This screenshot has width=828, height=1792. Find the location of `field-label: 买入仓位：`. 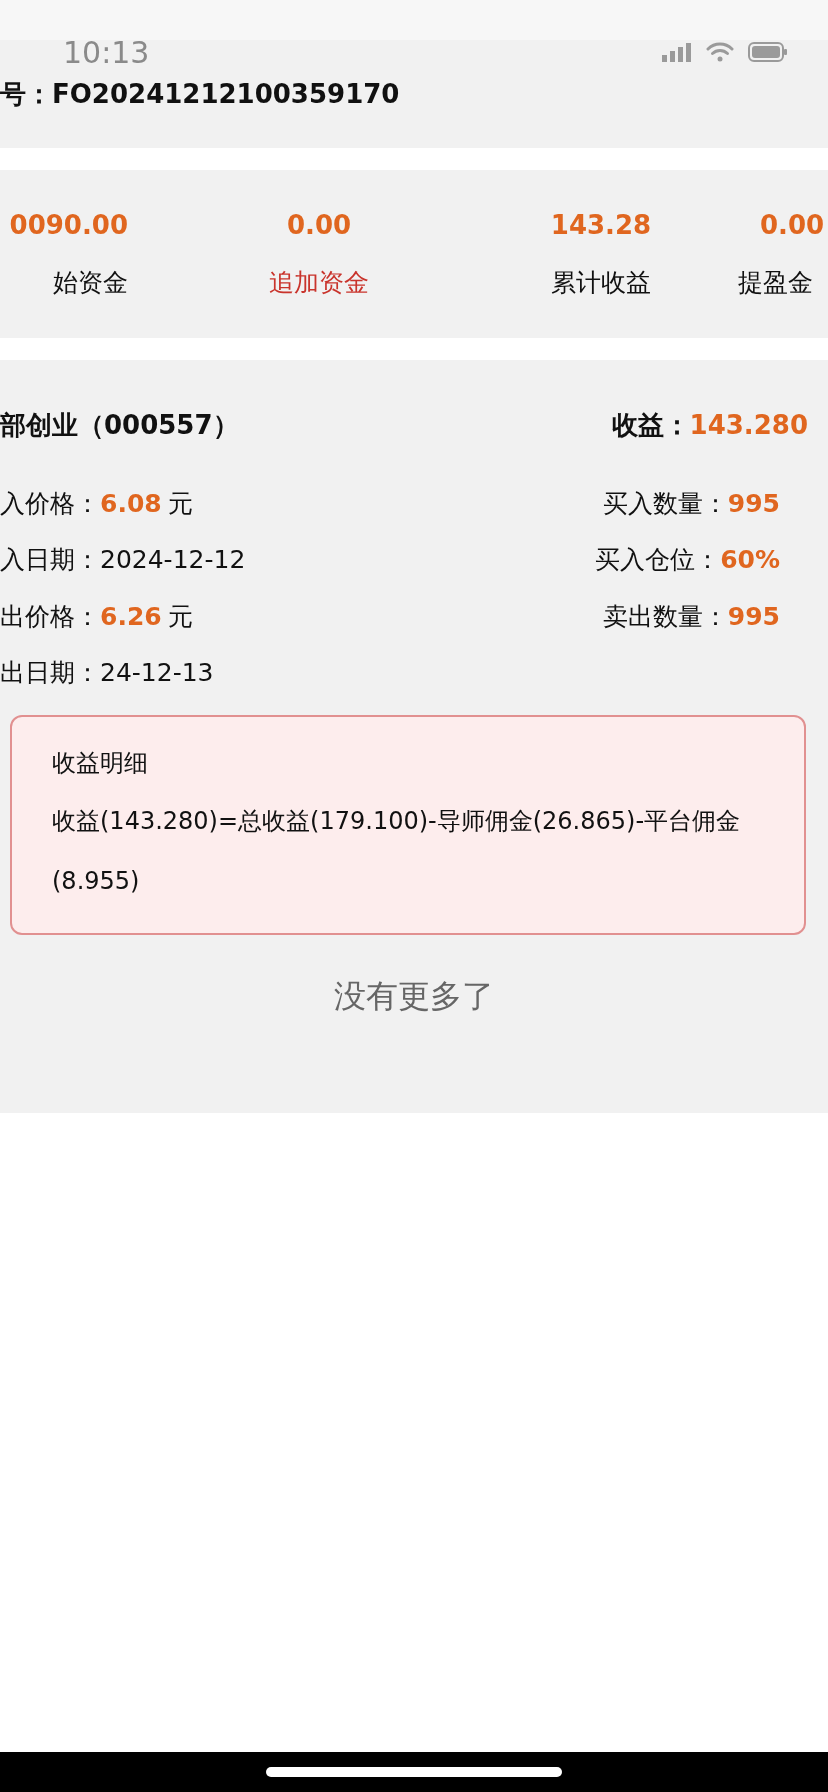

field-label: 买入仓位： is located at coordinates (658, 560).